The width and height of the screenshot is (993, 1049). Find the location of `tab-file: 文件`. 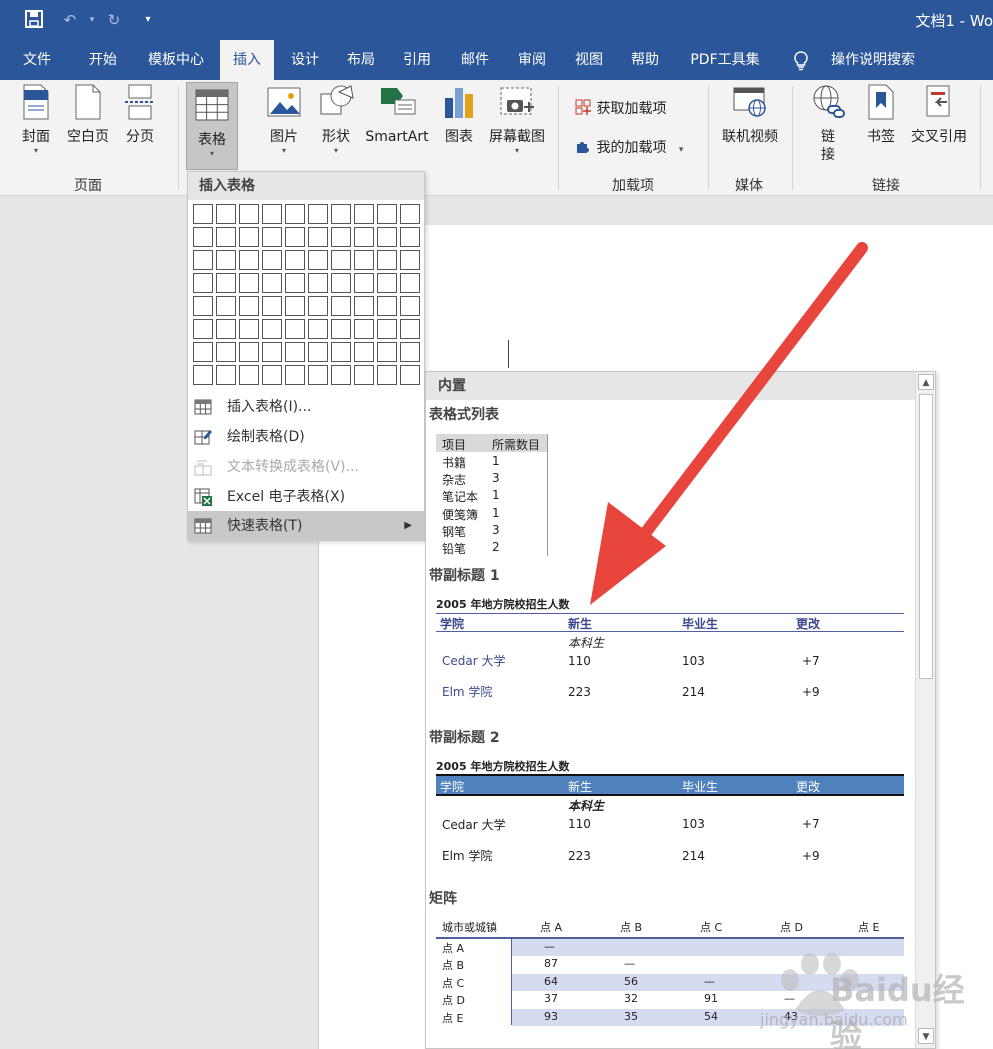

tab-file: 文件 is located at coordinates (37, 60).